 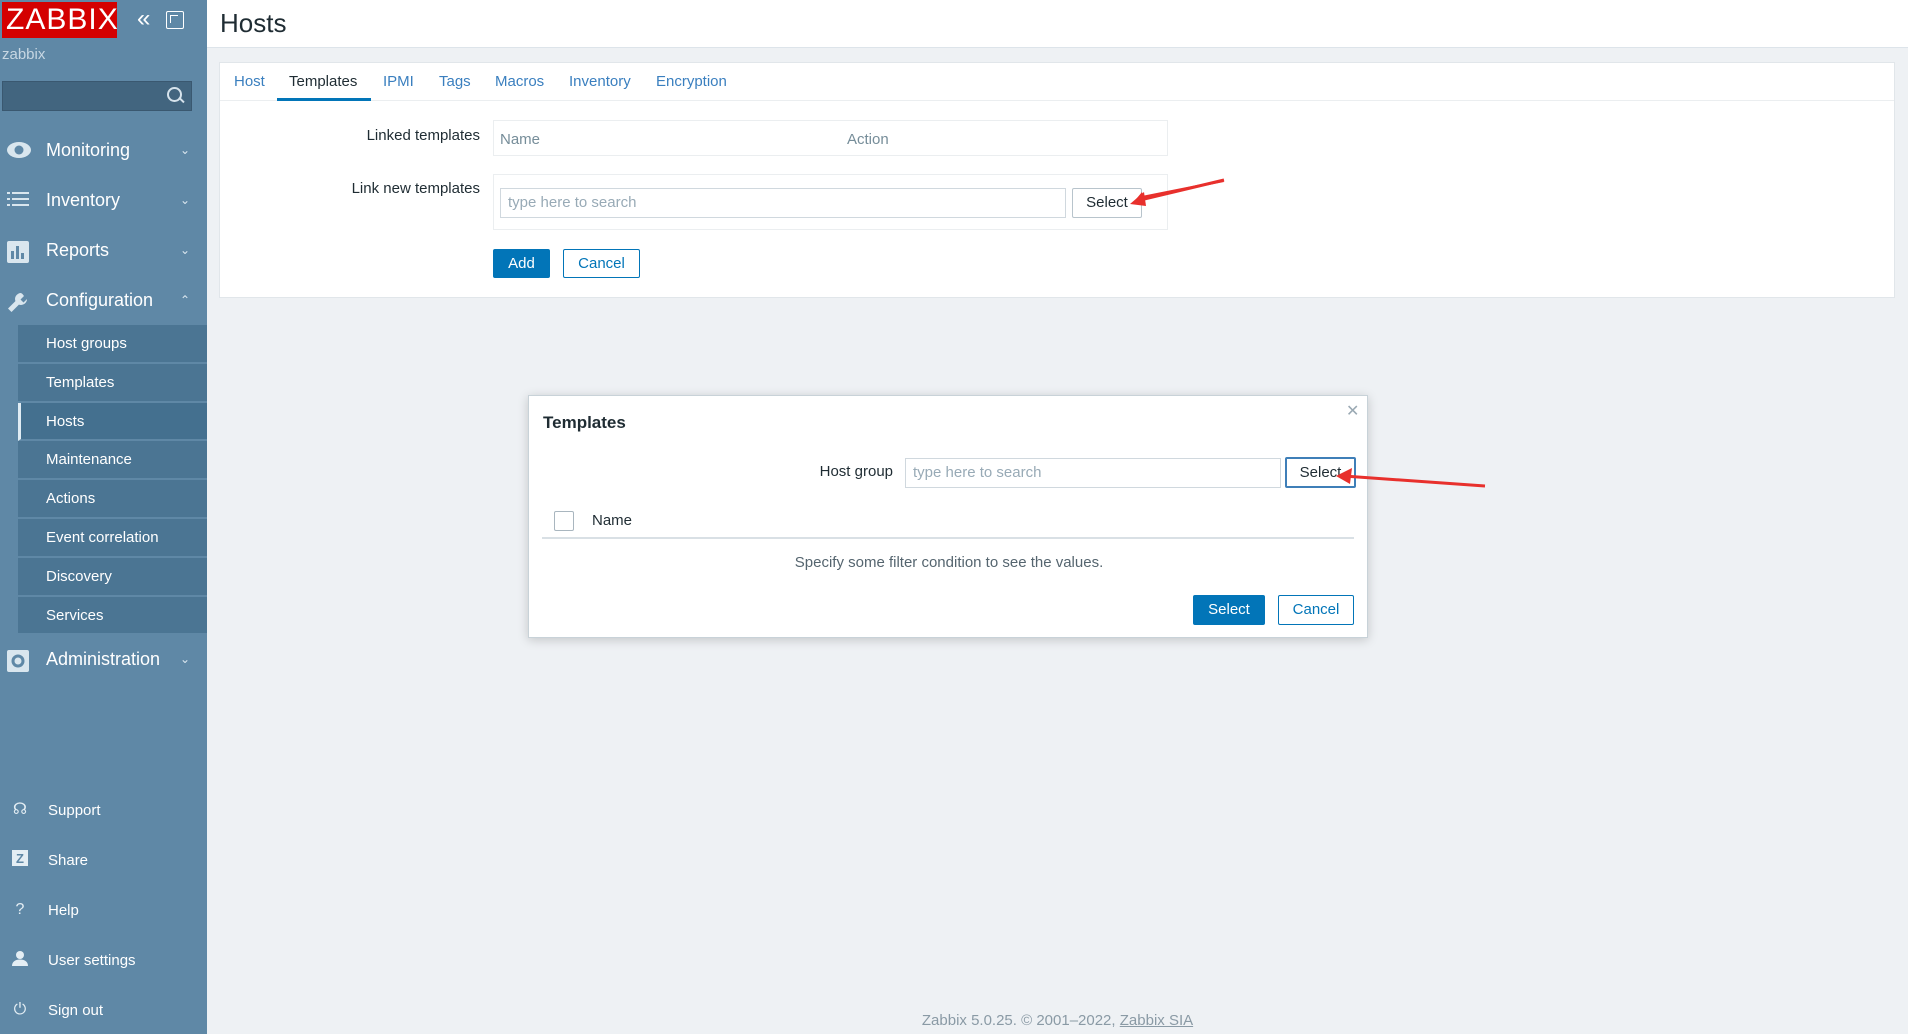 I want to click on submenu-label: Hosts, so click(x=65, y=421).